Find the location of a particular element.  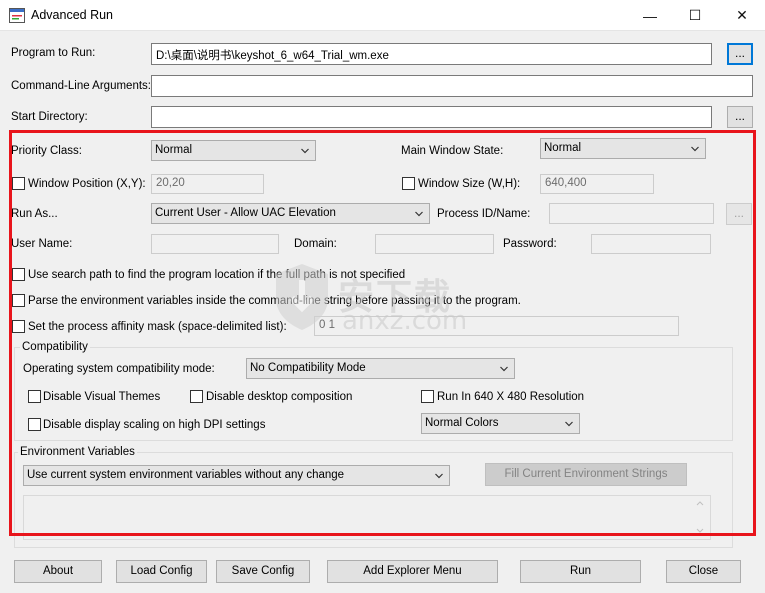

os-compat-value: No Compatibility Mode is located at coordinates (308, 368).